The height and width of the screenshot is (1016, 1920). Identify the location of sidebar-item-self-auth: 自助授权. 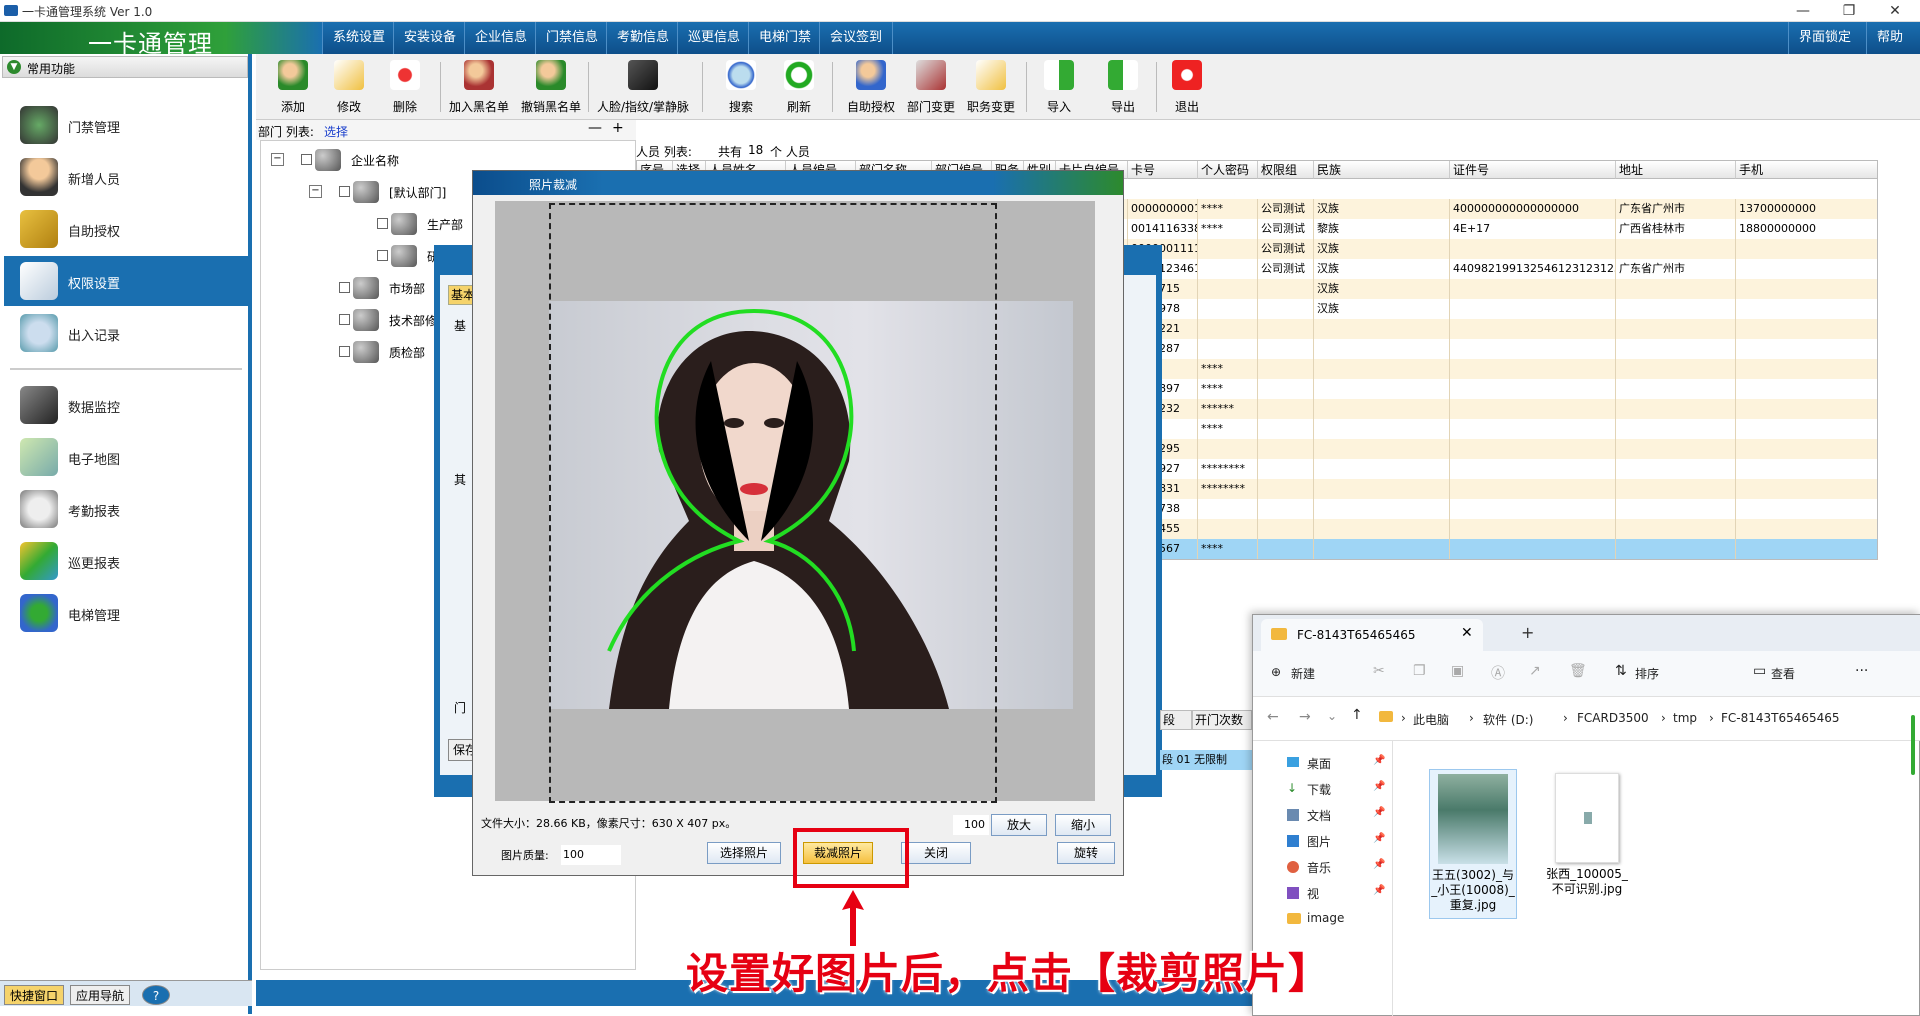
(126, 229).